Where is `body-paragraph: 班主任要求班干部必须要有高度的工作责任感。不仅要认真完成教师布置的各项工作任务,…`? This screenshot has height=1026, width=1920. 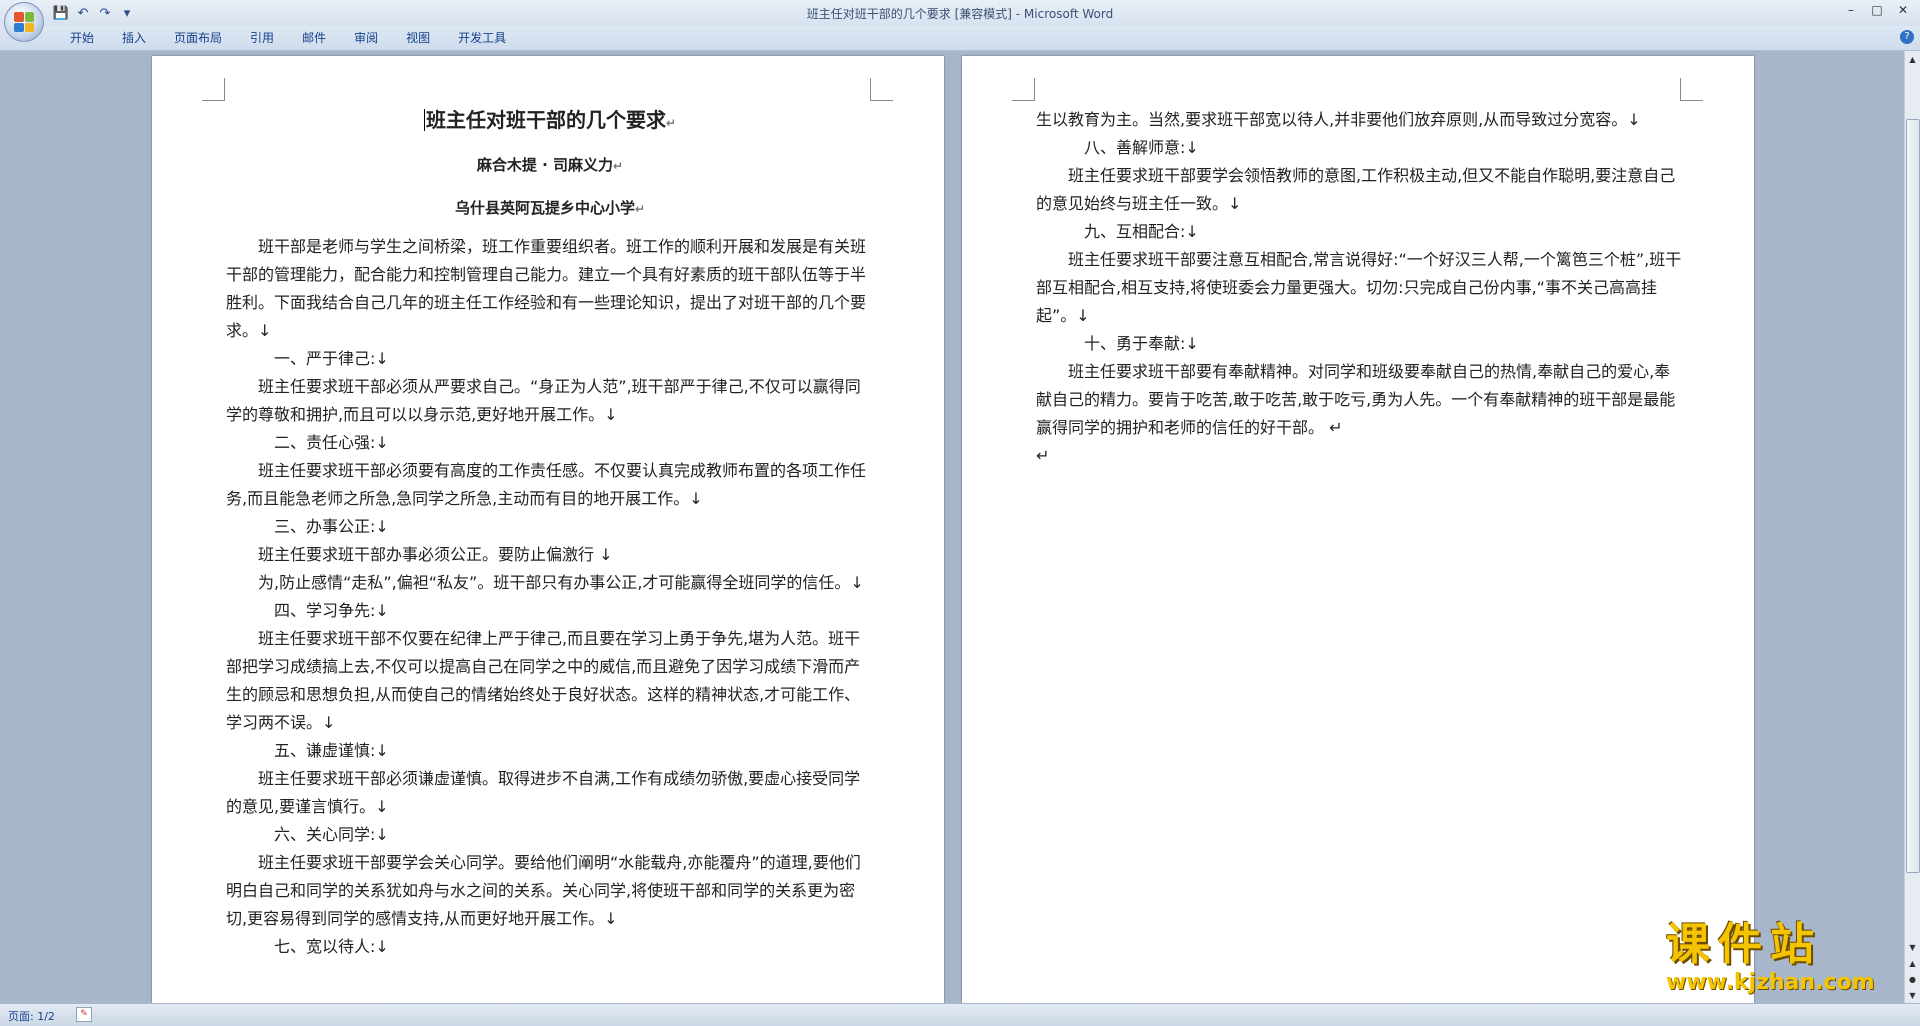
body-paragraph: 班主任要求班干部必须要有高度的工作责任感。不仅要认真完成教师布置的各项工作任务,… is located at coordinates (546, 484).